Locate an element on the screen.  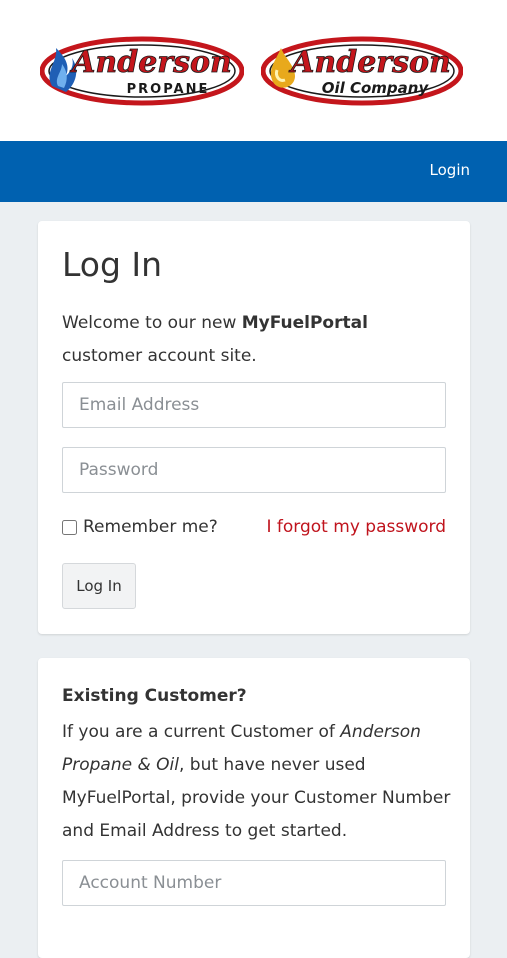
svg-text: Oil Company is located at coordinates (376, 88).